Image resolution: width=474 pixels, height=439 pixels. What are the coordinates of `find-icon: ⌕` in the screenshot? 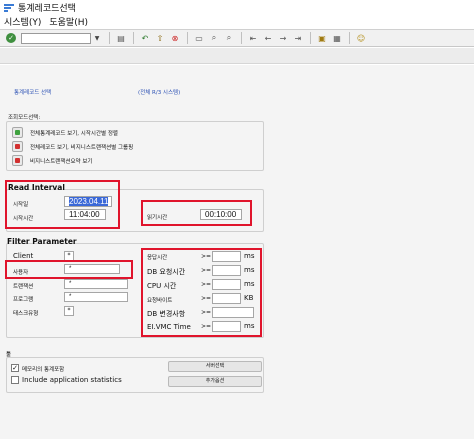 It's located at (214, 38).